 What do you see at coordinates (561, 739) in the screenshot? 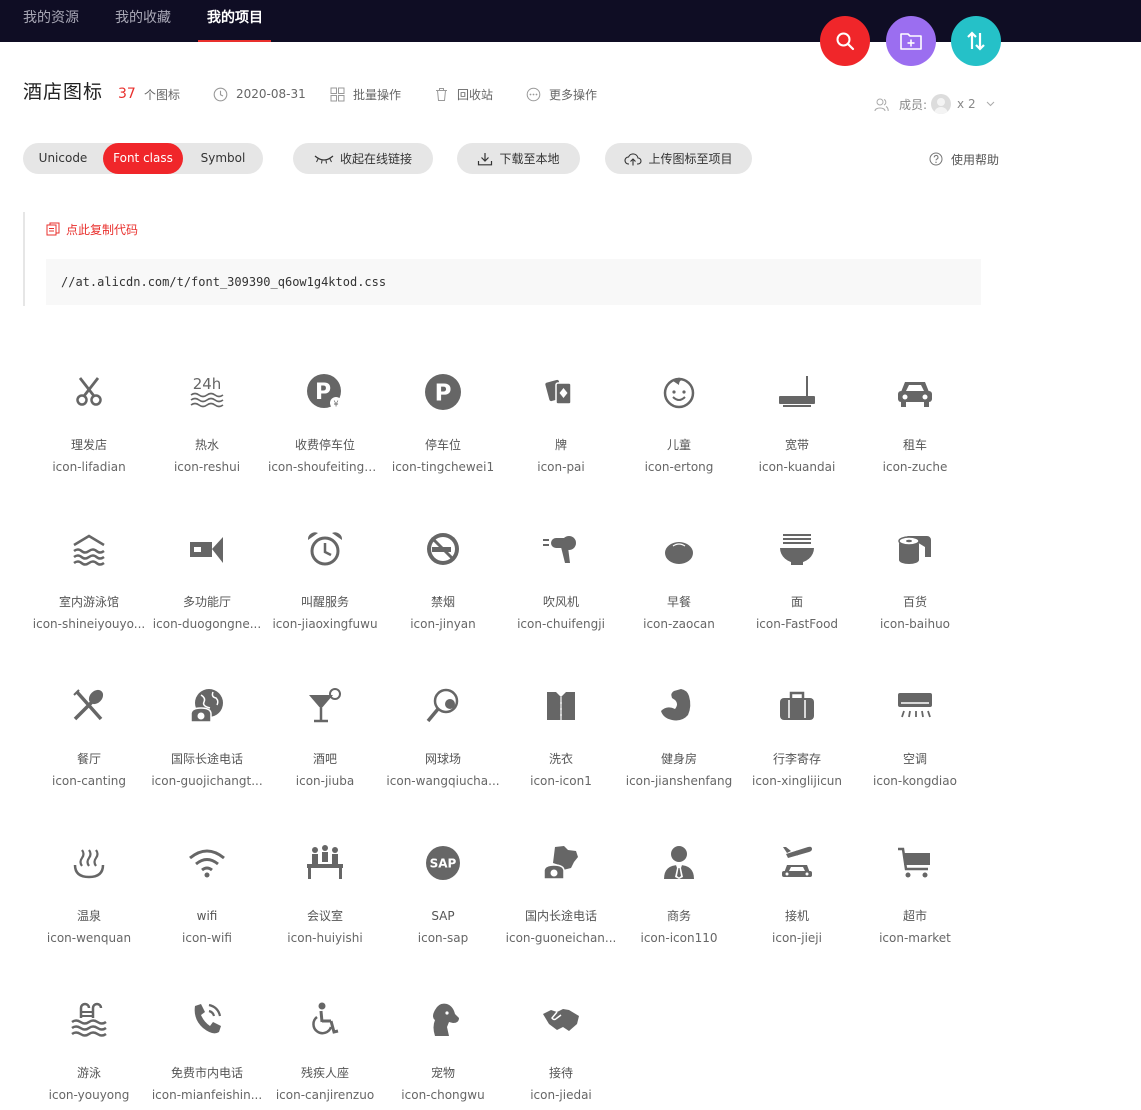
I see `icon-card: 洗衣 icon-icon1` at bounding box center [561, 739].